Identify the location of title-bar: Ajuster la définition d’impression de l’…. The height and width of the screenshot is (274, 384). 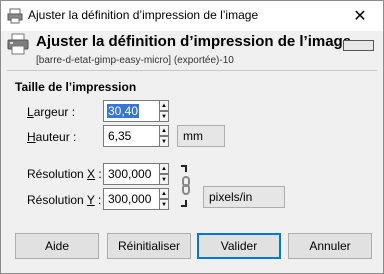
(192, 16).